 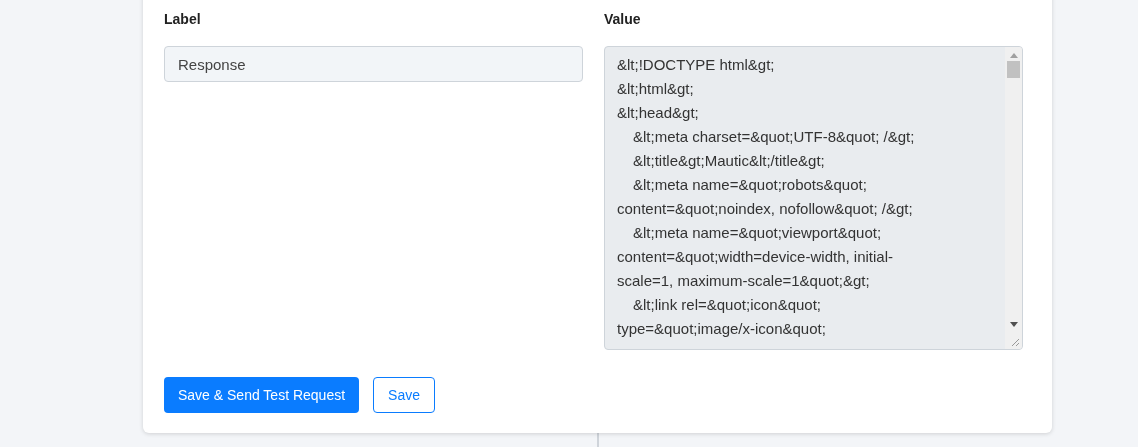 What do you see at coordinates (1013, 198) in the screenshot?
I see `scrollbar` at bounding box center [1013, 198].